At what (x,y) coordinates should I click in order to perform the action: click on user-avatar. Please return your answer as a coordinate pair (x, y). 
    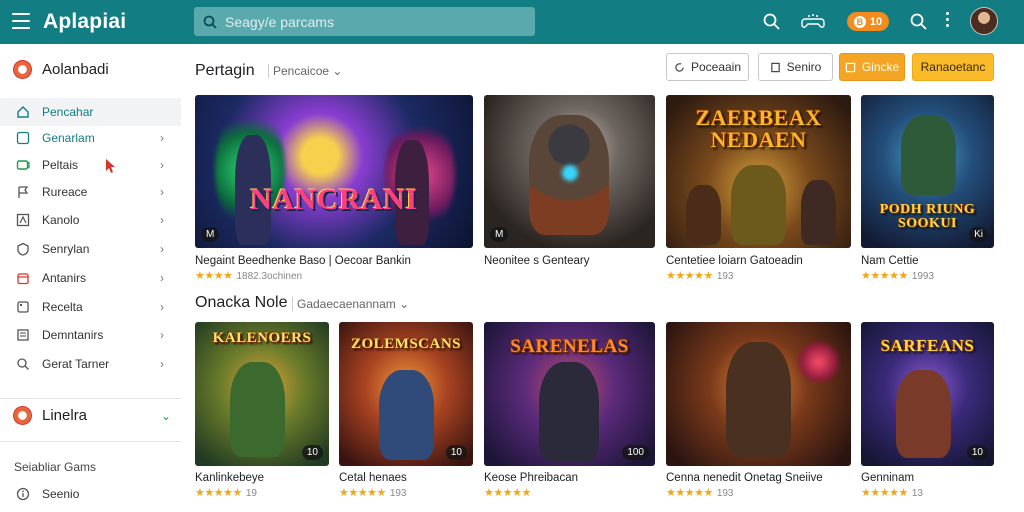
    Looking at the image, I should click on (984, 21).